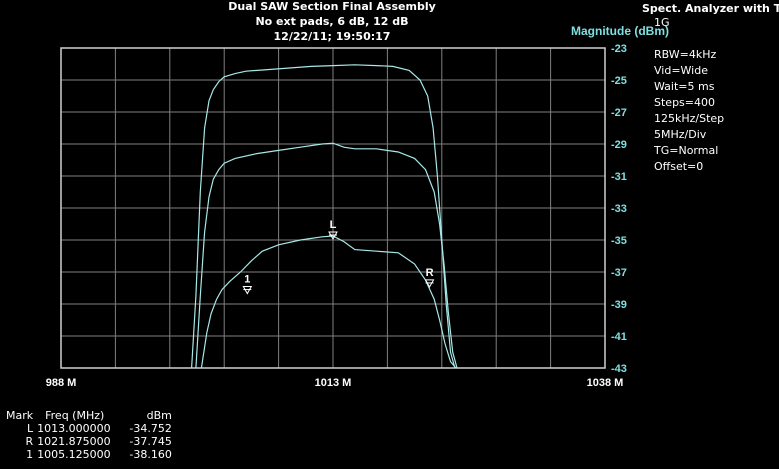 The image size is (779, 469). Describe the element at coordinates (684, 102) in the screenshot. I see `settings-steps: Steps=400` at that location.